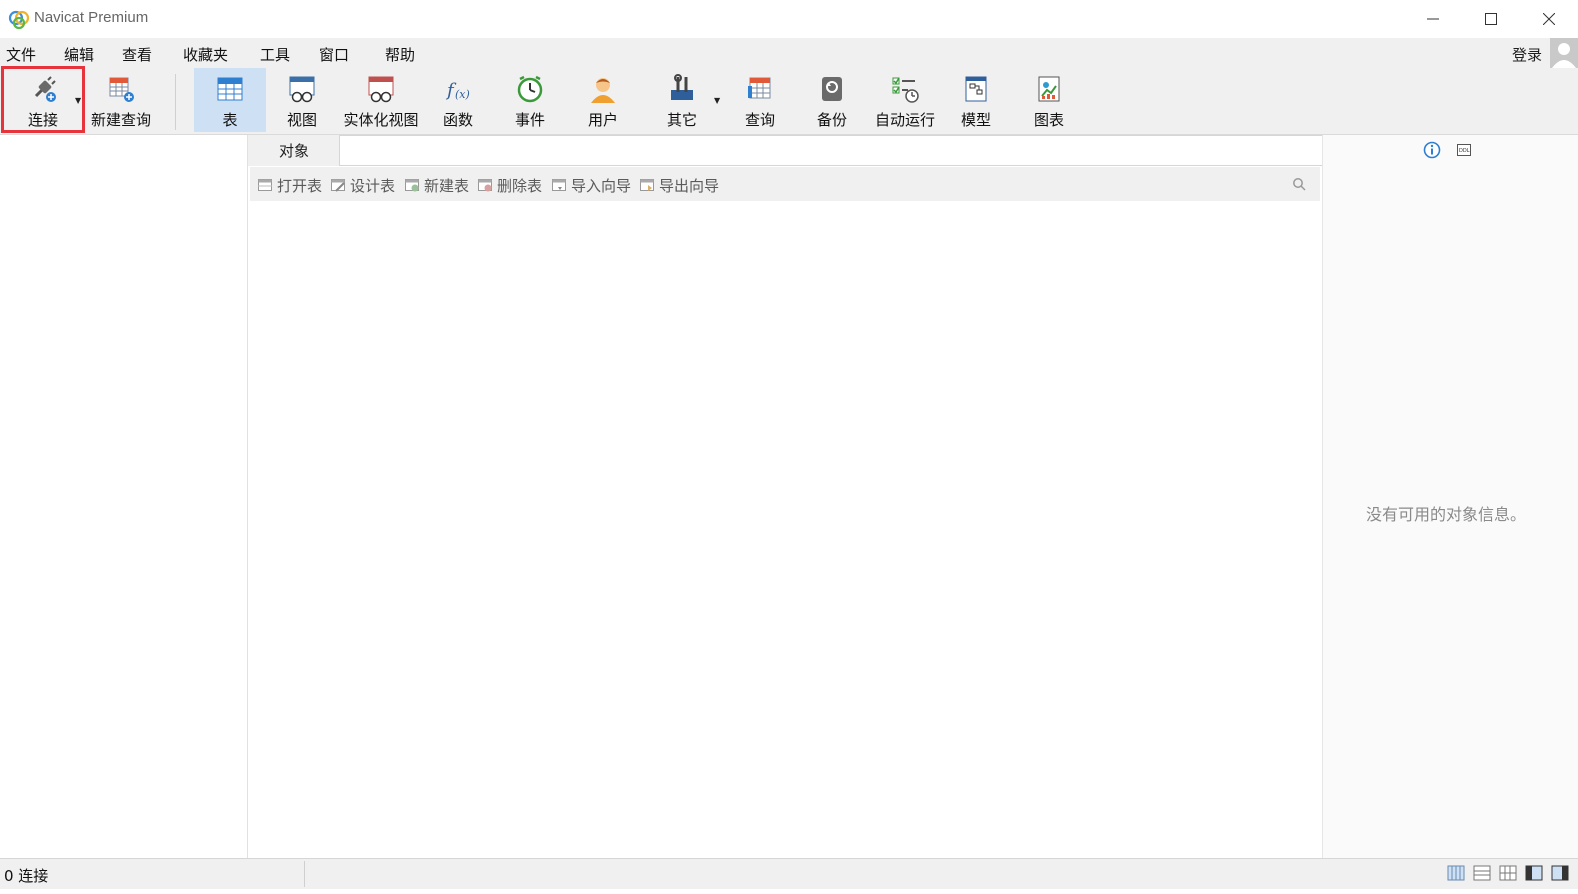 The image size is (1578, 894). What do you see at coordinates (717, 100) in the screenshot?
I see `other-dropdown-icon: ▼` at bounding box center [717, 100].